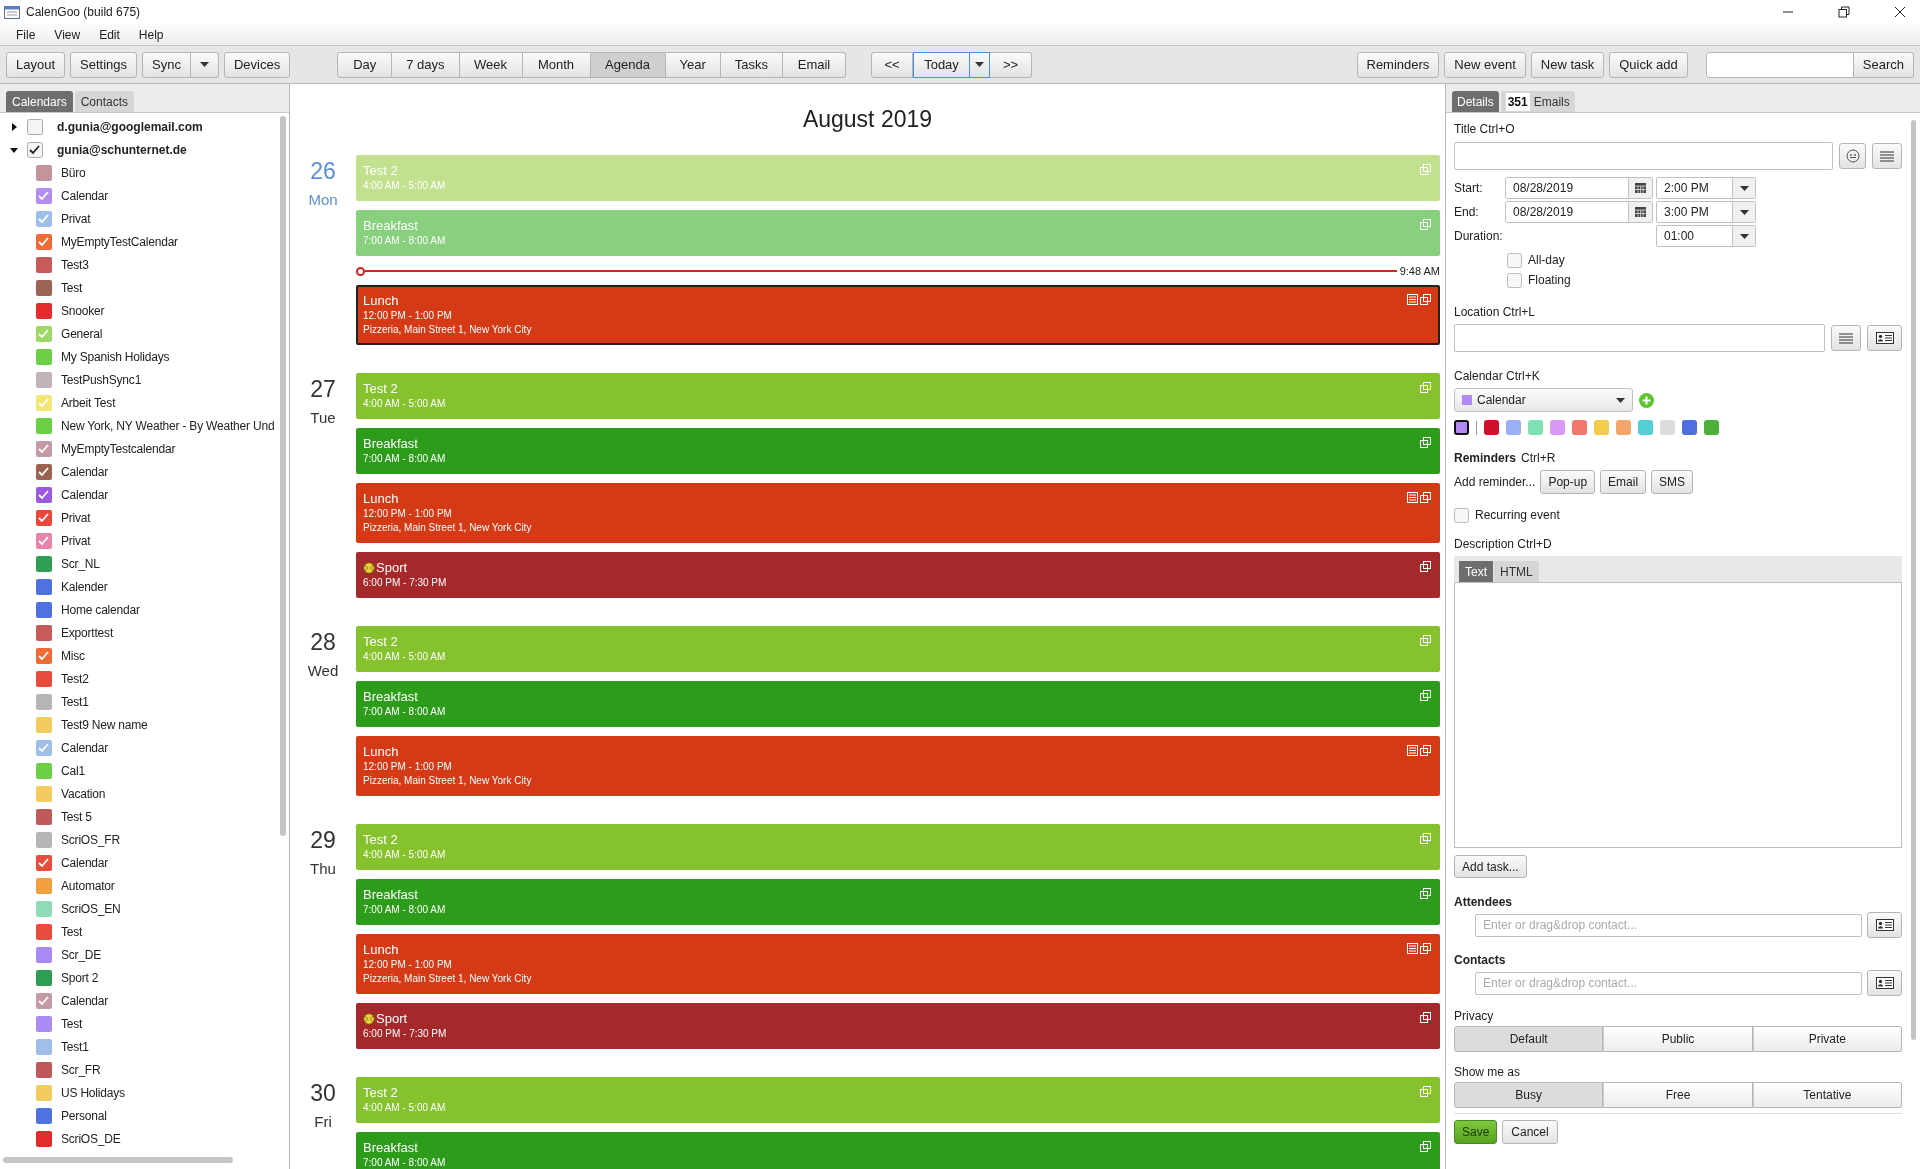  What do you see at coordinates (1579, 188) in the screenshot?
I see `date-field: 08/28/2019` at bounding box center [1579, 188].